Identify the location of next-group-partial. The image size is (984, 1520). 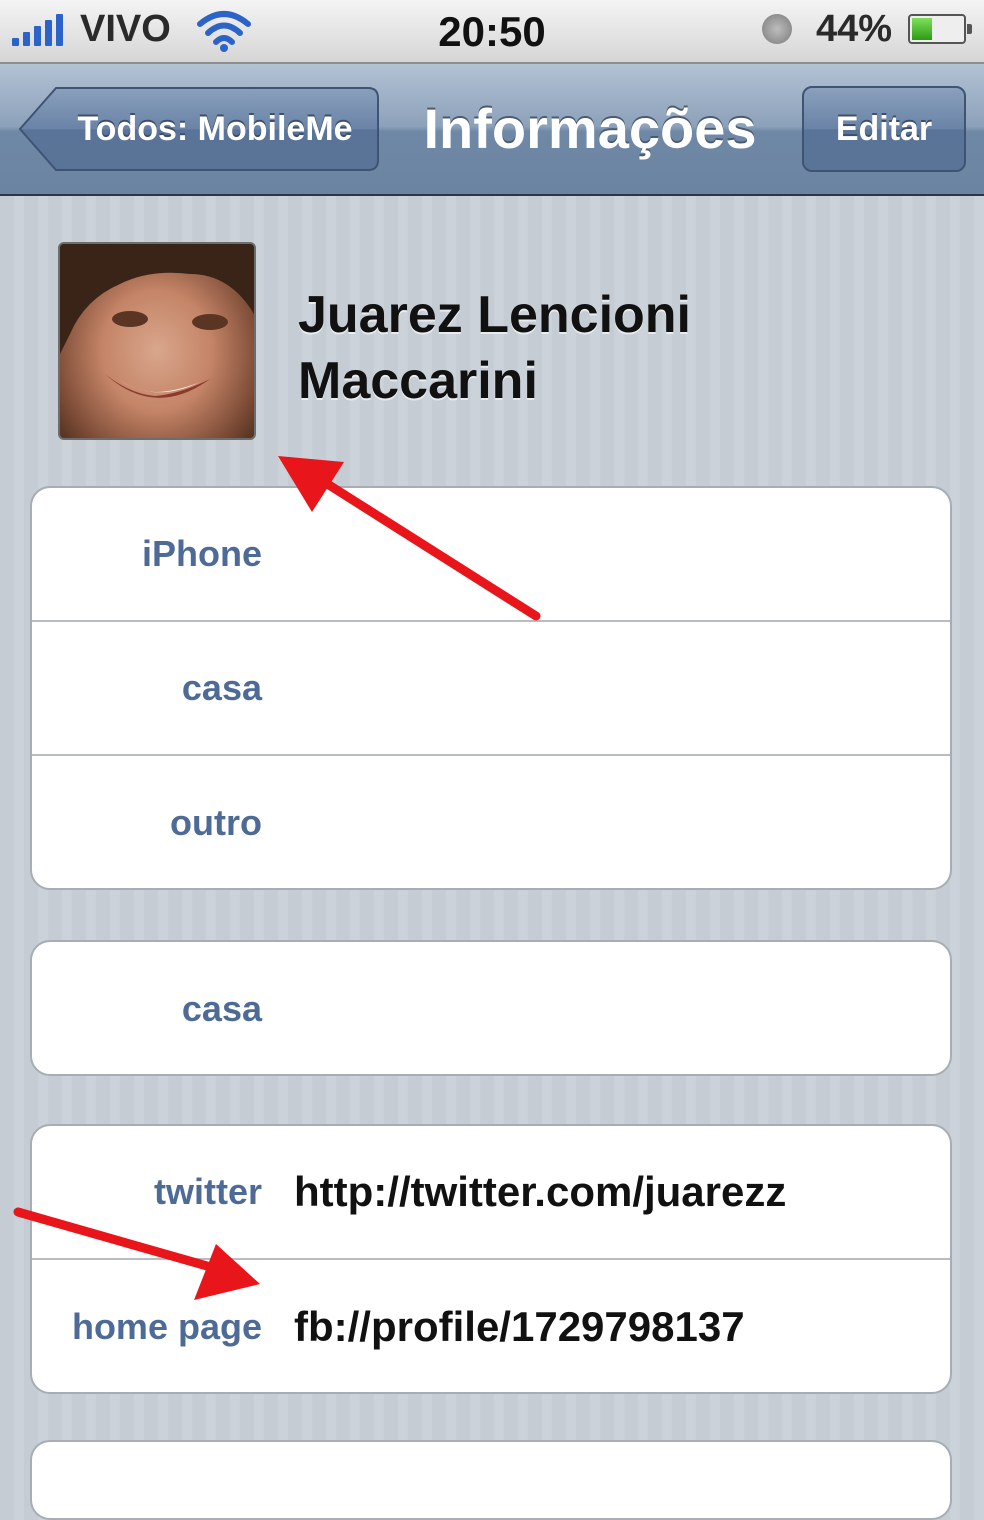
(491, 1480).